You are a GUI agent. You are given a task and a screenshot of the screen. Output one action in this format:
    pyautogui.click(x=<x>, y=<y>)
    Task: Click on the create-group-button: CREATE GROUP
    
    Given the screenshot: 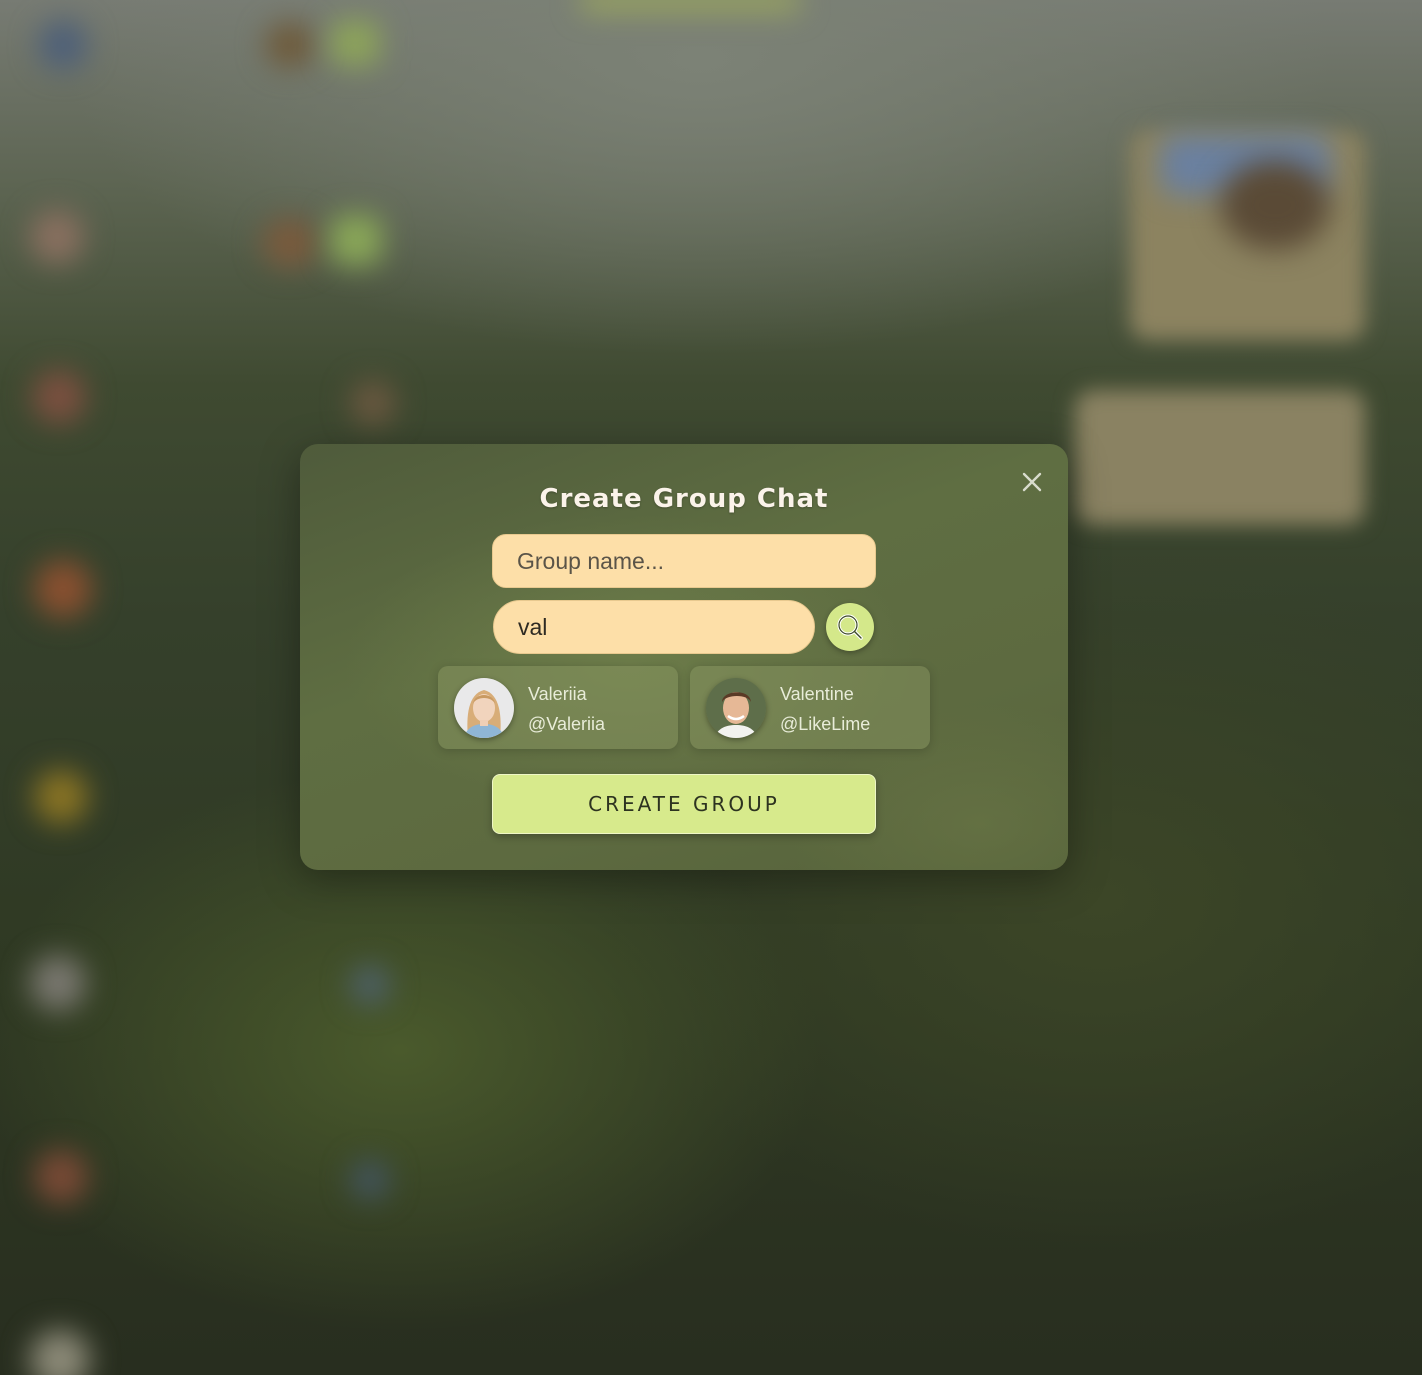 What is the action you would take?
    pyautogui.click(x=684, y=804)
    